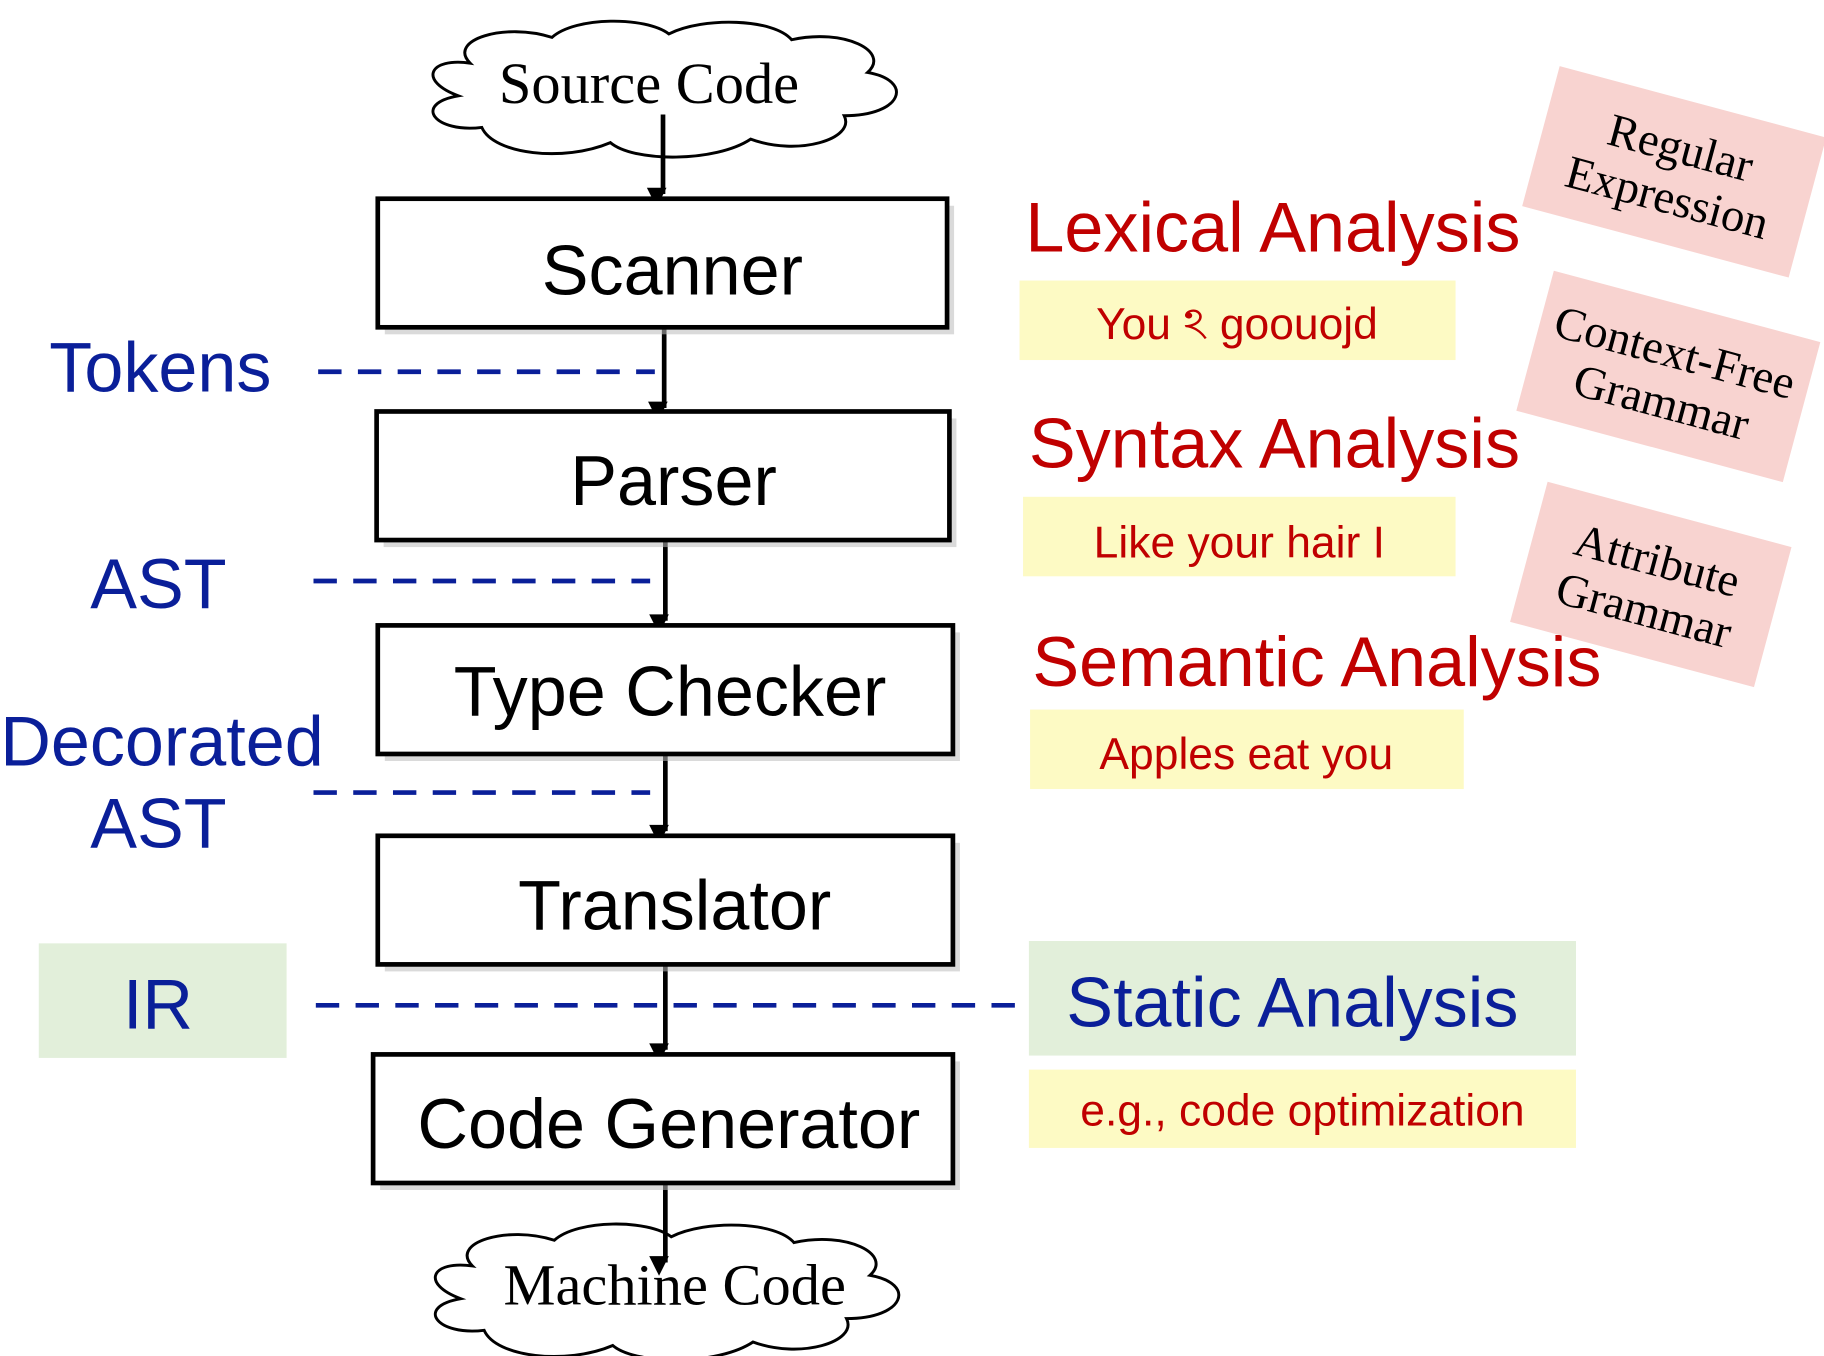  I want to click on stage-label: Parser, so click(673, 481).